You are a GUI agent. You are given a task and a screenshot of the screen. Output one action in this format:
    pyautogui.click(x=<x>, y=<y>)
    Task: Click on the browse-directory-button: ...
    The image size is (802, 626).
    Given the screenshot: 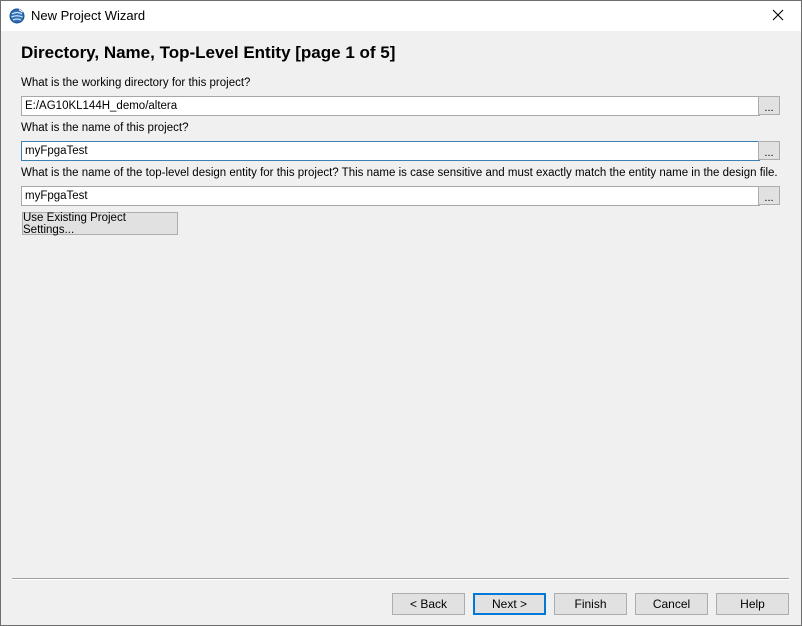 What is the action you would take?
    pyautogui.click(x=769, y=105)
    